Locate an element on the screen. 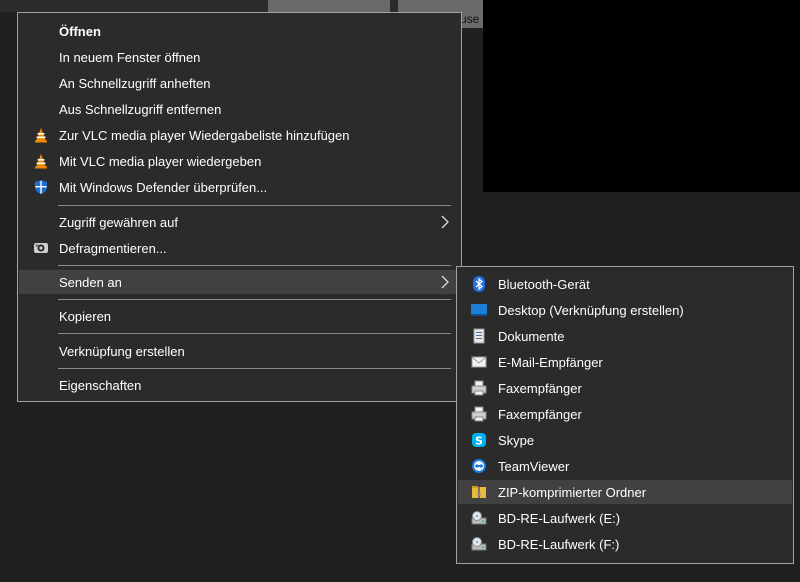 The image size is (800, 582). bluetooth-icon is located at coordinates (479, 284).